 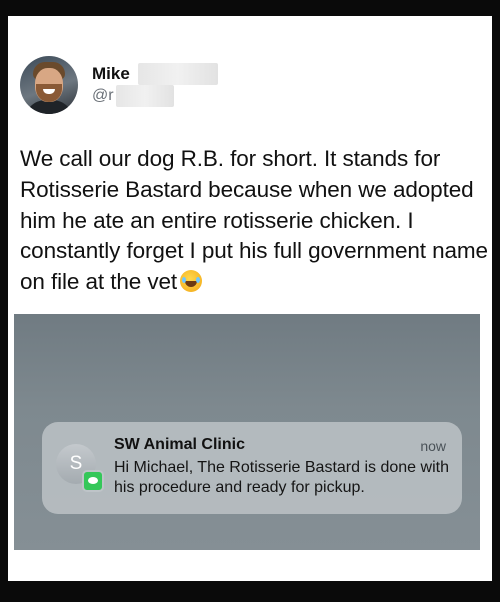 What do you see at coordinates (433, 446) in the screenshot?
I see `notification-time: now` at bounding box center [433, 446].